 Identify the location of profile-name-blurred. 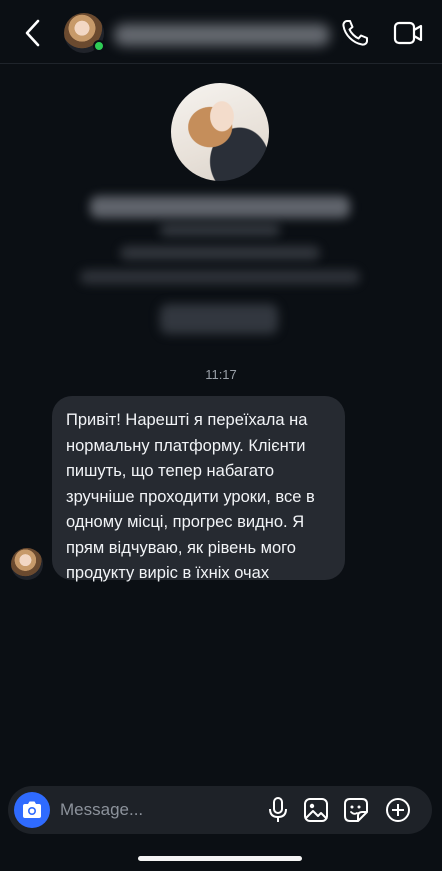
(220, 207).